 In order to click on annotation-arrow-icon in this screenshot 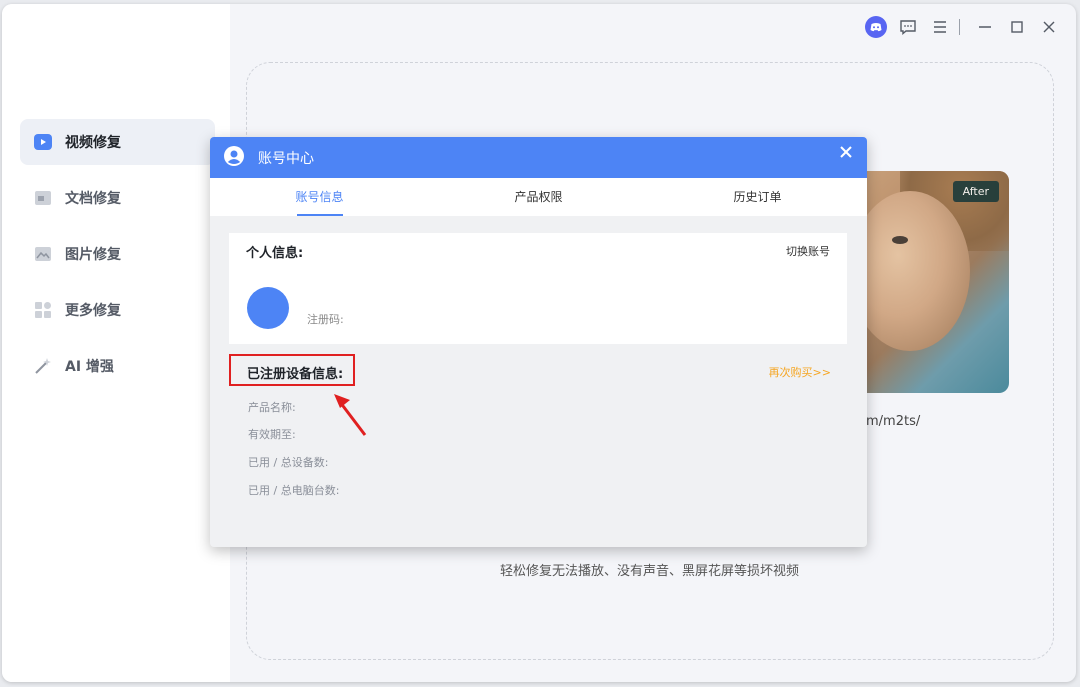, I will do `click(350, 415)`.